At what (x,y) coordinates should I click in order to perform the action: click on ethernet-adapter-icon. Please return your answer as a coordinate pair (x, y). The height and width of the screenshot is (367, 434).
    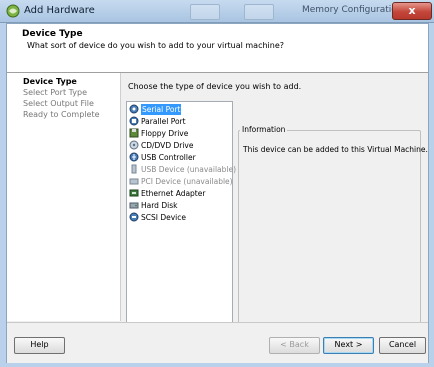
    Looking at the image, I should click on (134, 193).